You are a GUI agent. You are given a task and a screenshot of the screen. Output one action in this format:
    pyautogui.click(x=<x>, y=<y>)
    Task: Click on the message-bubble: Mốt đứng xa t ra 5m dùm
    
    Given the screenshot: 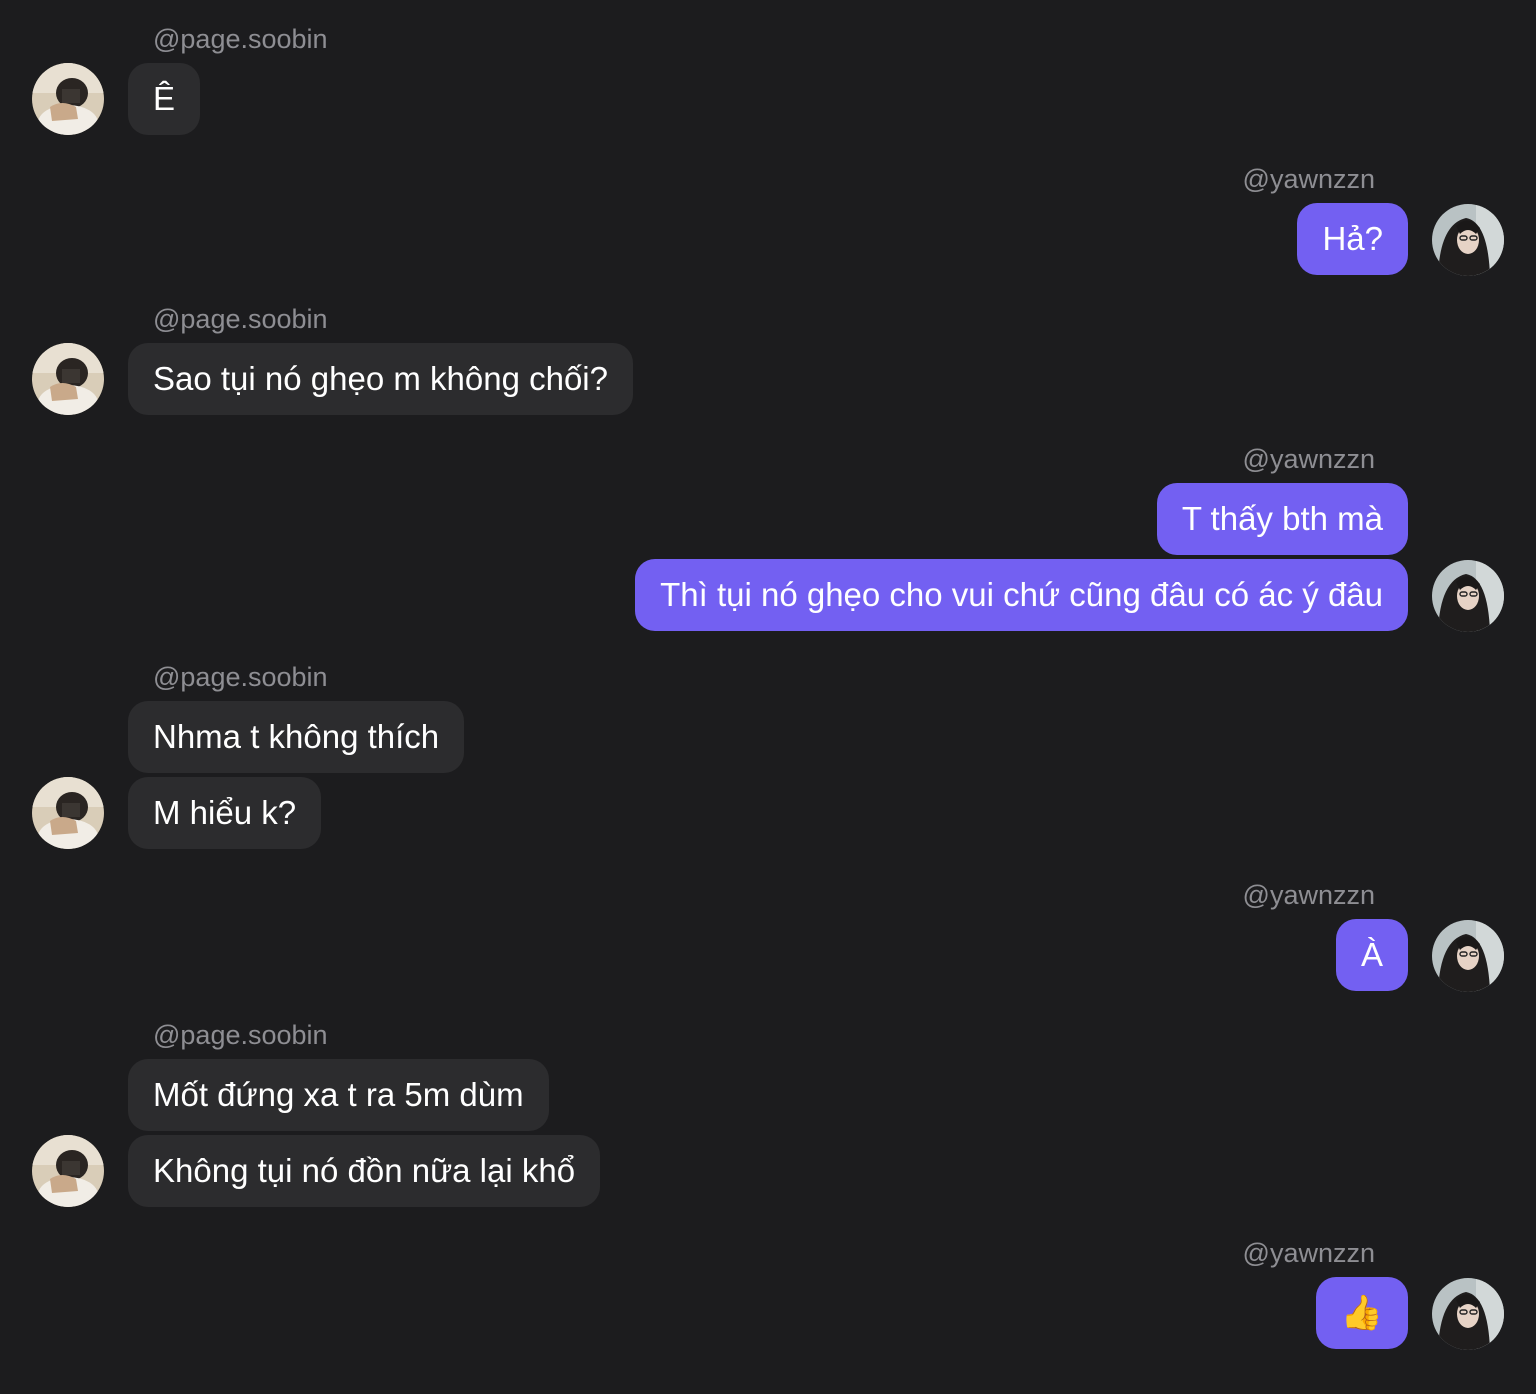 What is the action you would take?
    pyautogui.click(x=338, y=1095)
    